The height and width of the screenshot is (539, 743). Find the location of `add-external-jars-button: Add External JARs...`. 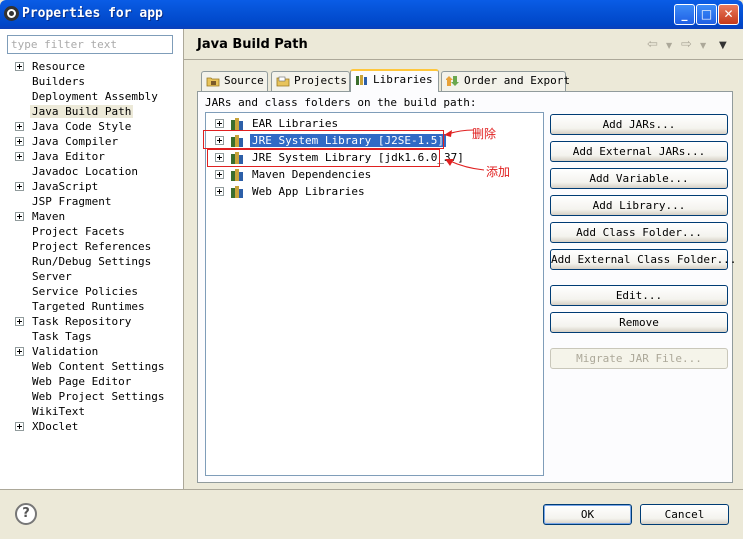

add-external-jars-button: Add External JARs... is located at coordinates (639, 151).